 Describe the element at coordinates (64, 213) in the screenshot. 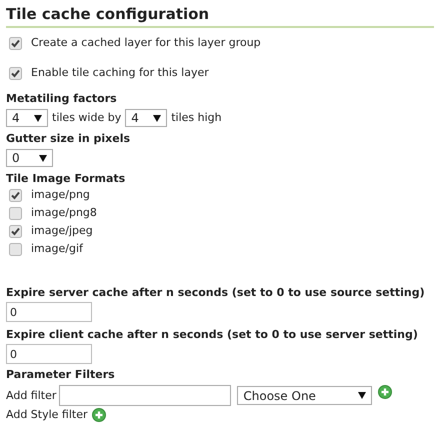

I see `checkbox-label: image/png8` at that location.